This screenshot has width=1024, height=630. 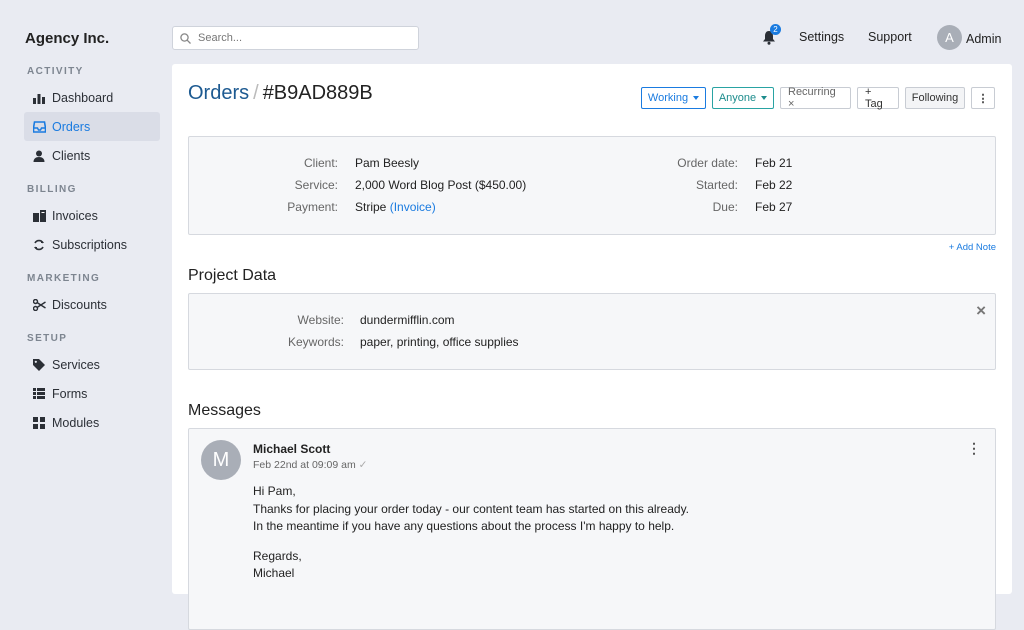 What do you see at coordinates (55, 71) in the screenshot?
I see `sidebar-section-activity: ACTIVITY` at bounding box center [55, 71].